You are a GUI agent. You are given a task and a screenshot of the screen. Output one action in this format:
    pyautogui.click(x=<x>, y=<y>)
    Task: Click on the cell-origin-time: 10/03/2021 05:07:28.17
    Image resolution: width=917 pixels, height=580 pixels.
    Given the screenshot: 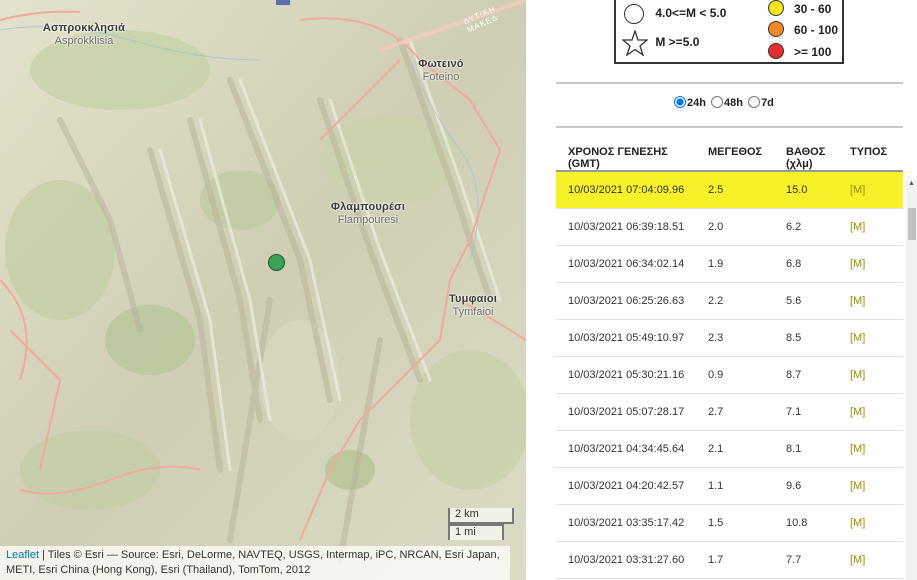 What is the action you would take?
    pyautogui.click(x=626, y=412)
    